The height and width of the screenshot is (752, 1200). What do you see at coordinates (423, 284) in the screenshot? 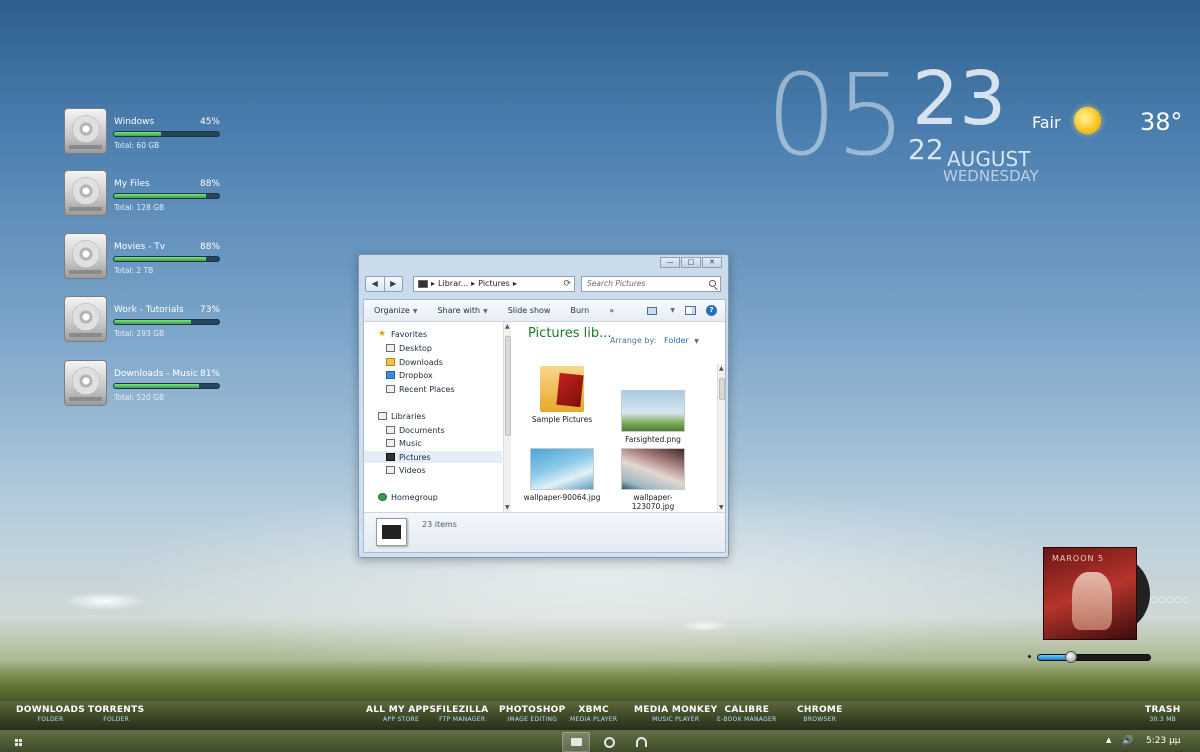
I see `pictures-library-icon` at bounding box center [423, 284].